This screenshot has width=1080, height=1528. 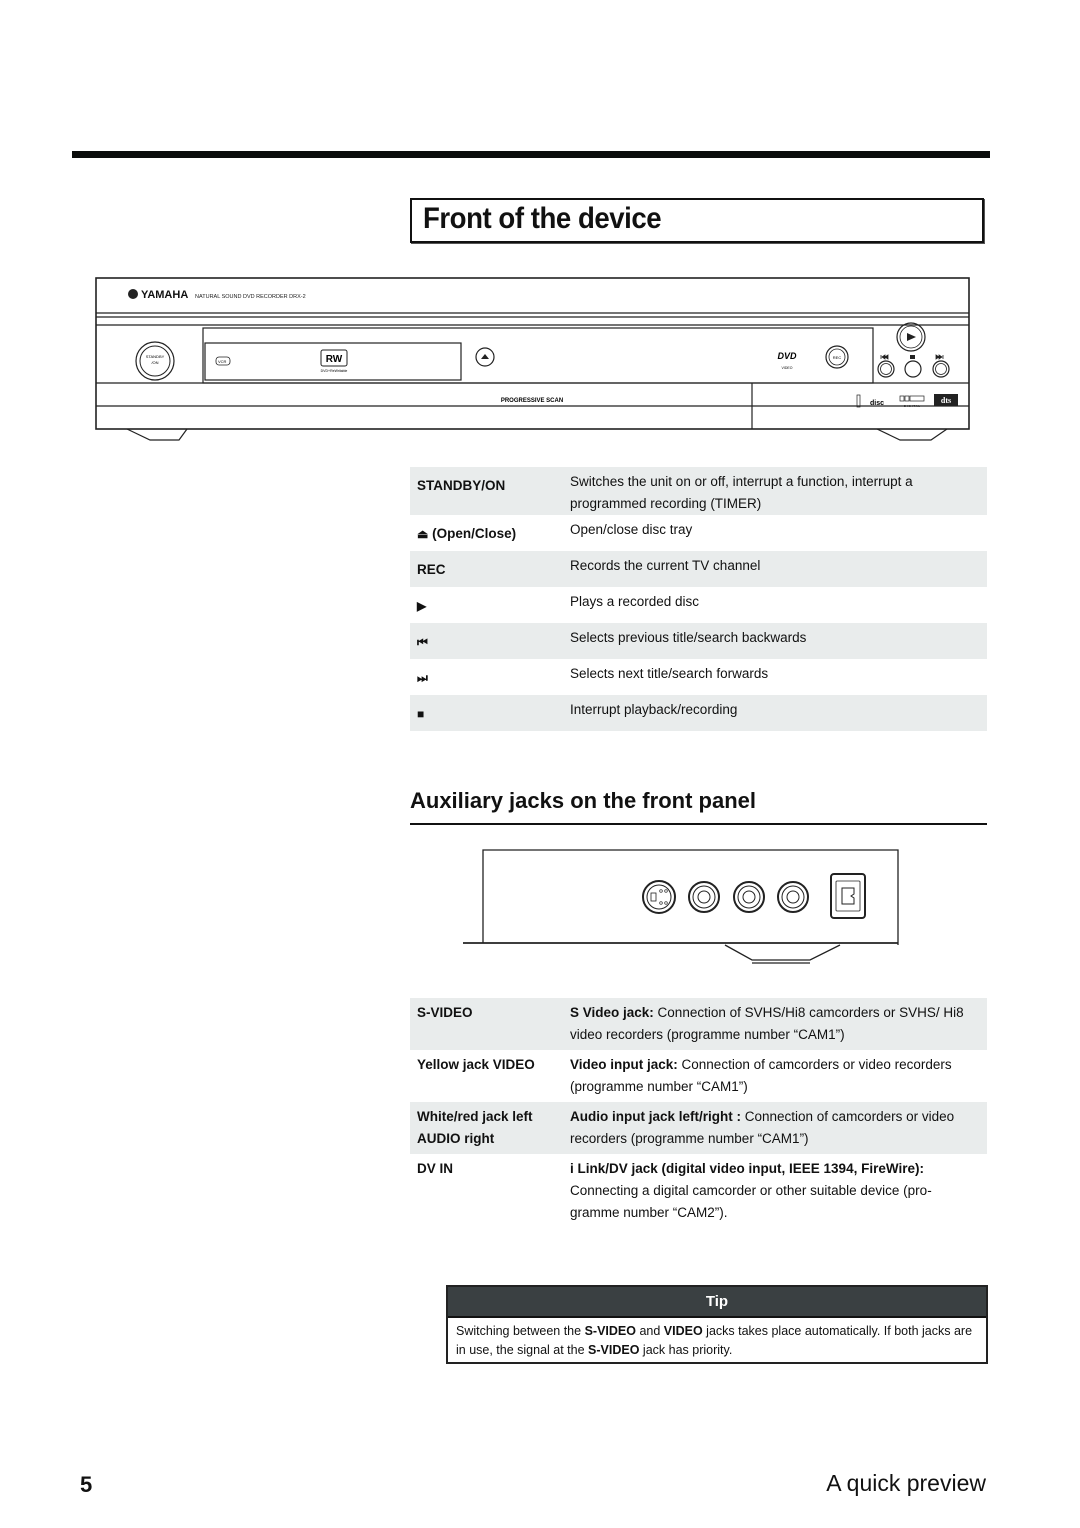 I want to click on tip-text: jack has priority., so click(x=686, y=1350).